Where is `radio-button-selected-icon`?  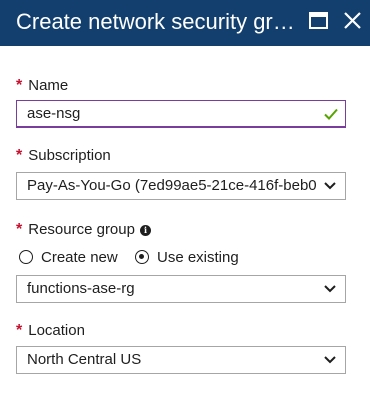 radio-button-selected-icon is located at coordinates (142, 257).